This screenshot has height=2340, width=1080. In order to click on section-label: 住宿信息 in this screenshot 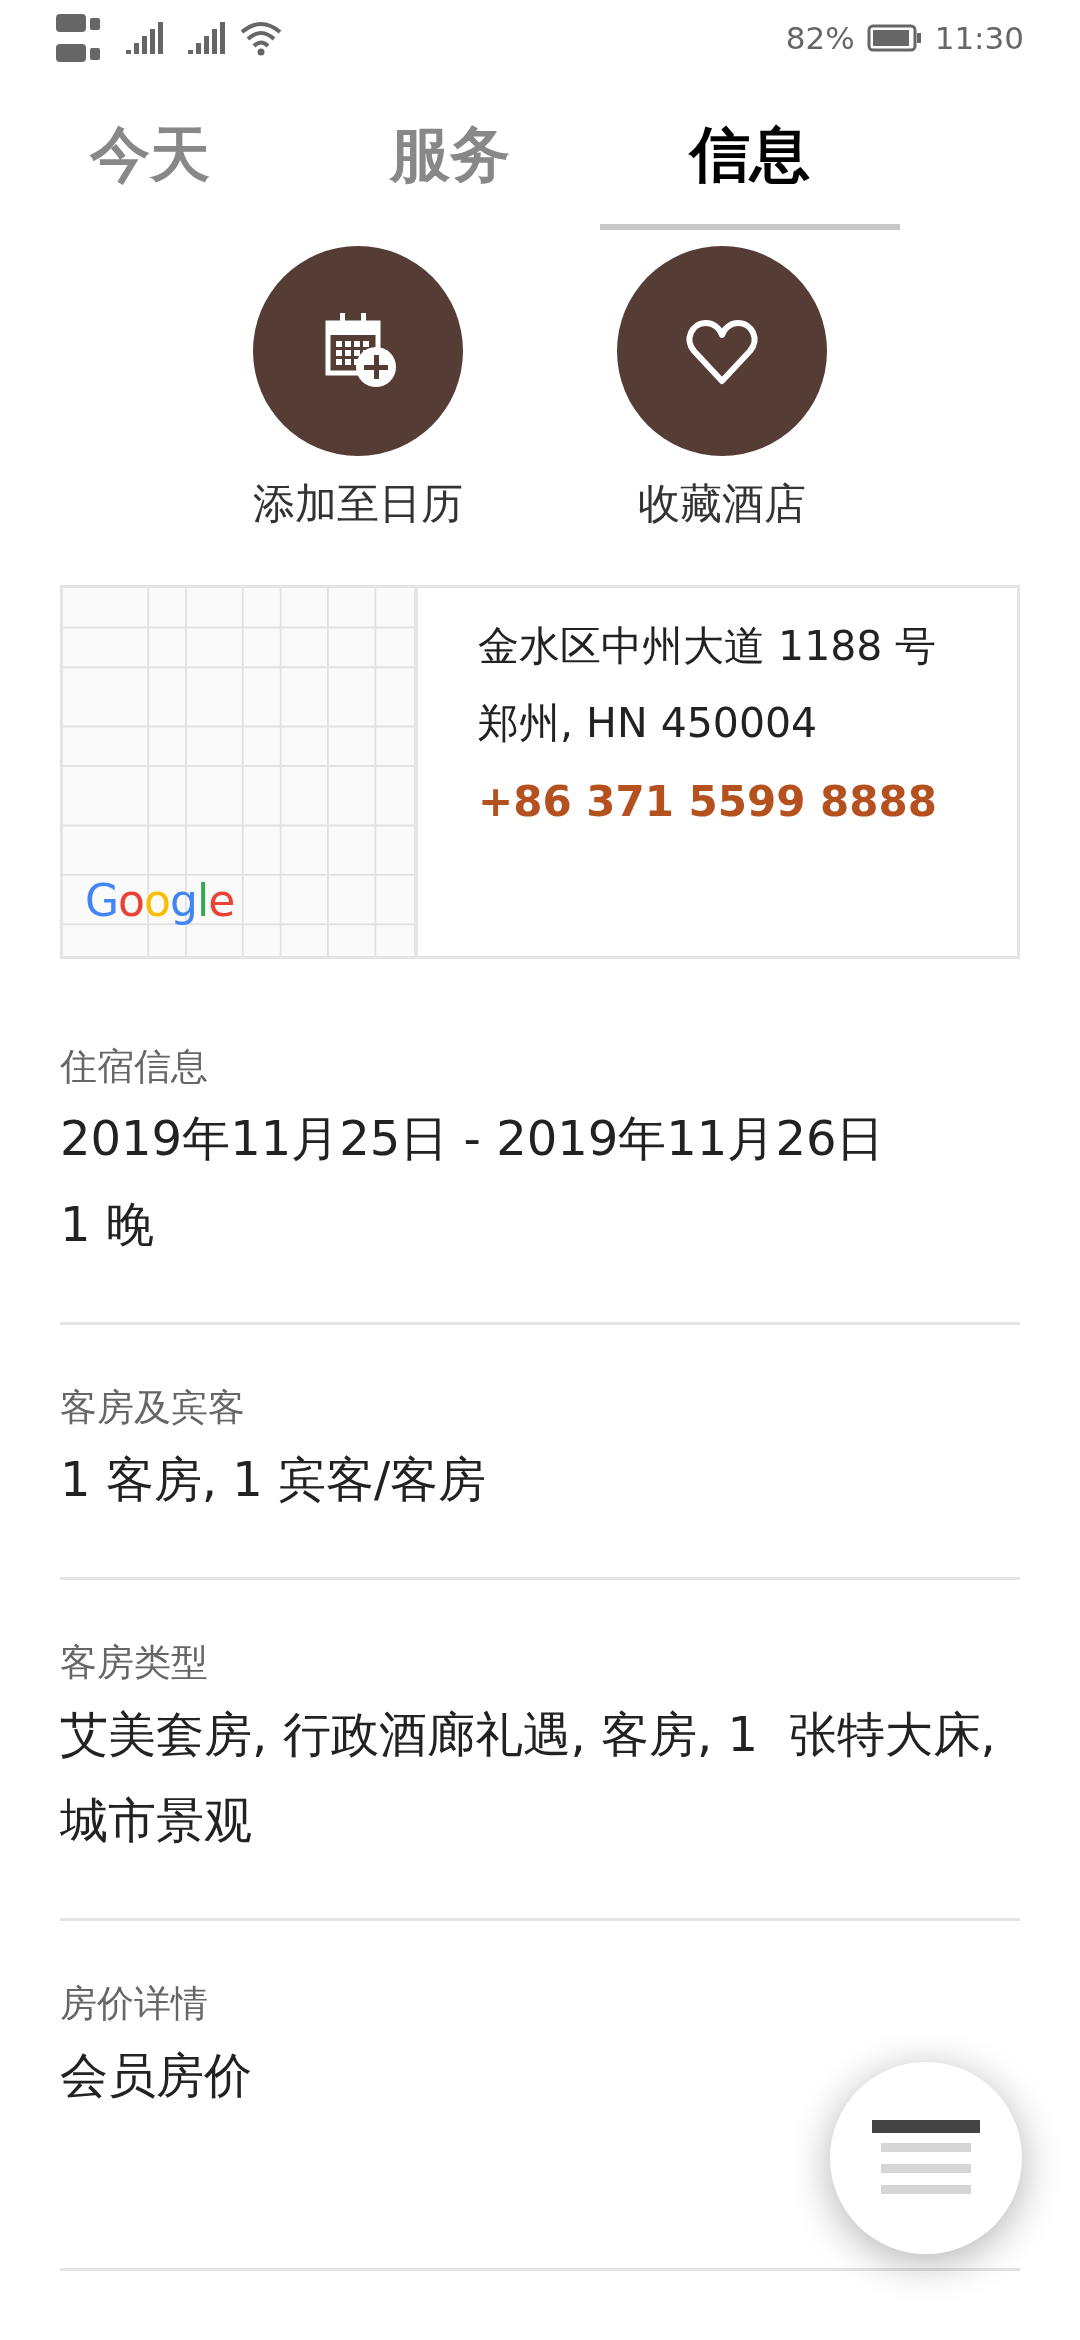, I will do `click(134, 1067)`.